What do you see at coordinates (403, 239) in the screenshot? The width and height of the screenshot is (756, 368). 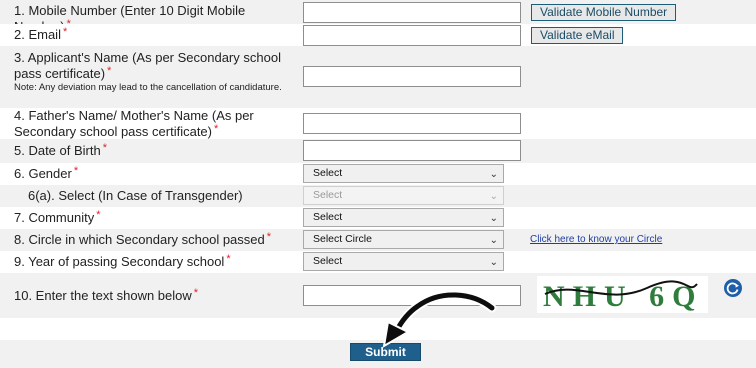 I see `circle-select: Select Circle ⌄` at bounding box center [403, 239].